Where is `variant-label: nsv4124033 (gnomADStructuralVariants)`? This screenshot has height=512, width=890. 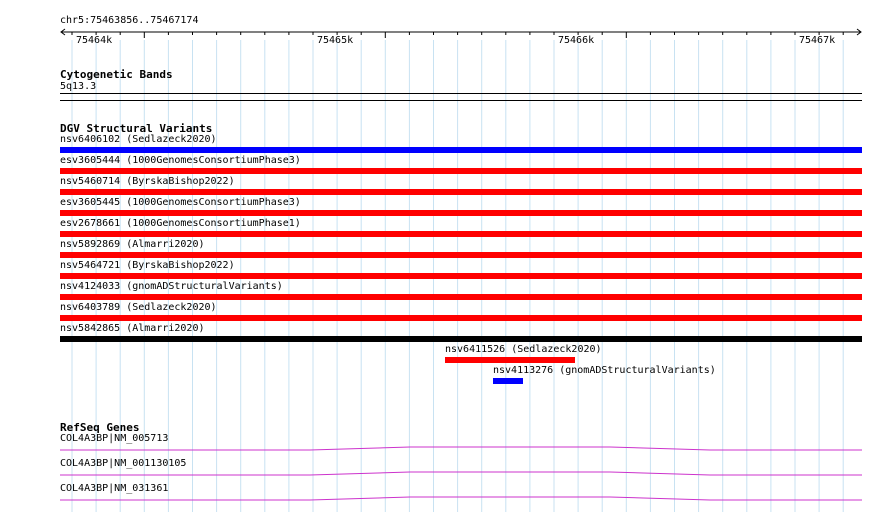
variant-label: nsv4124033 (gnomADStructuralVariants) is located at coordinates (171, 287).